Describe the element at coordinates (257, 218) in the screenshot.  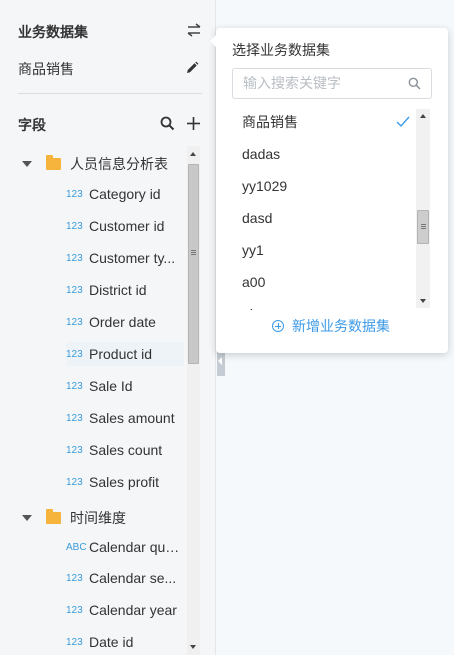
I see `dataset-item-label: dasd` at that location.